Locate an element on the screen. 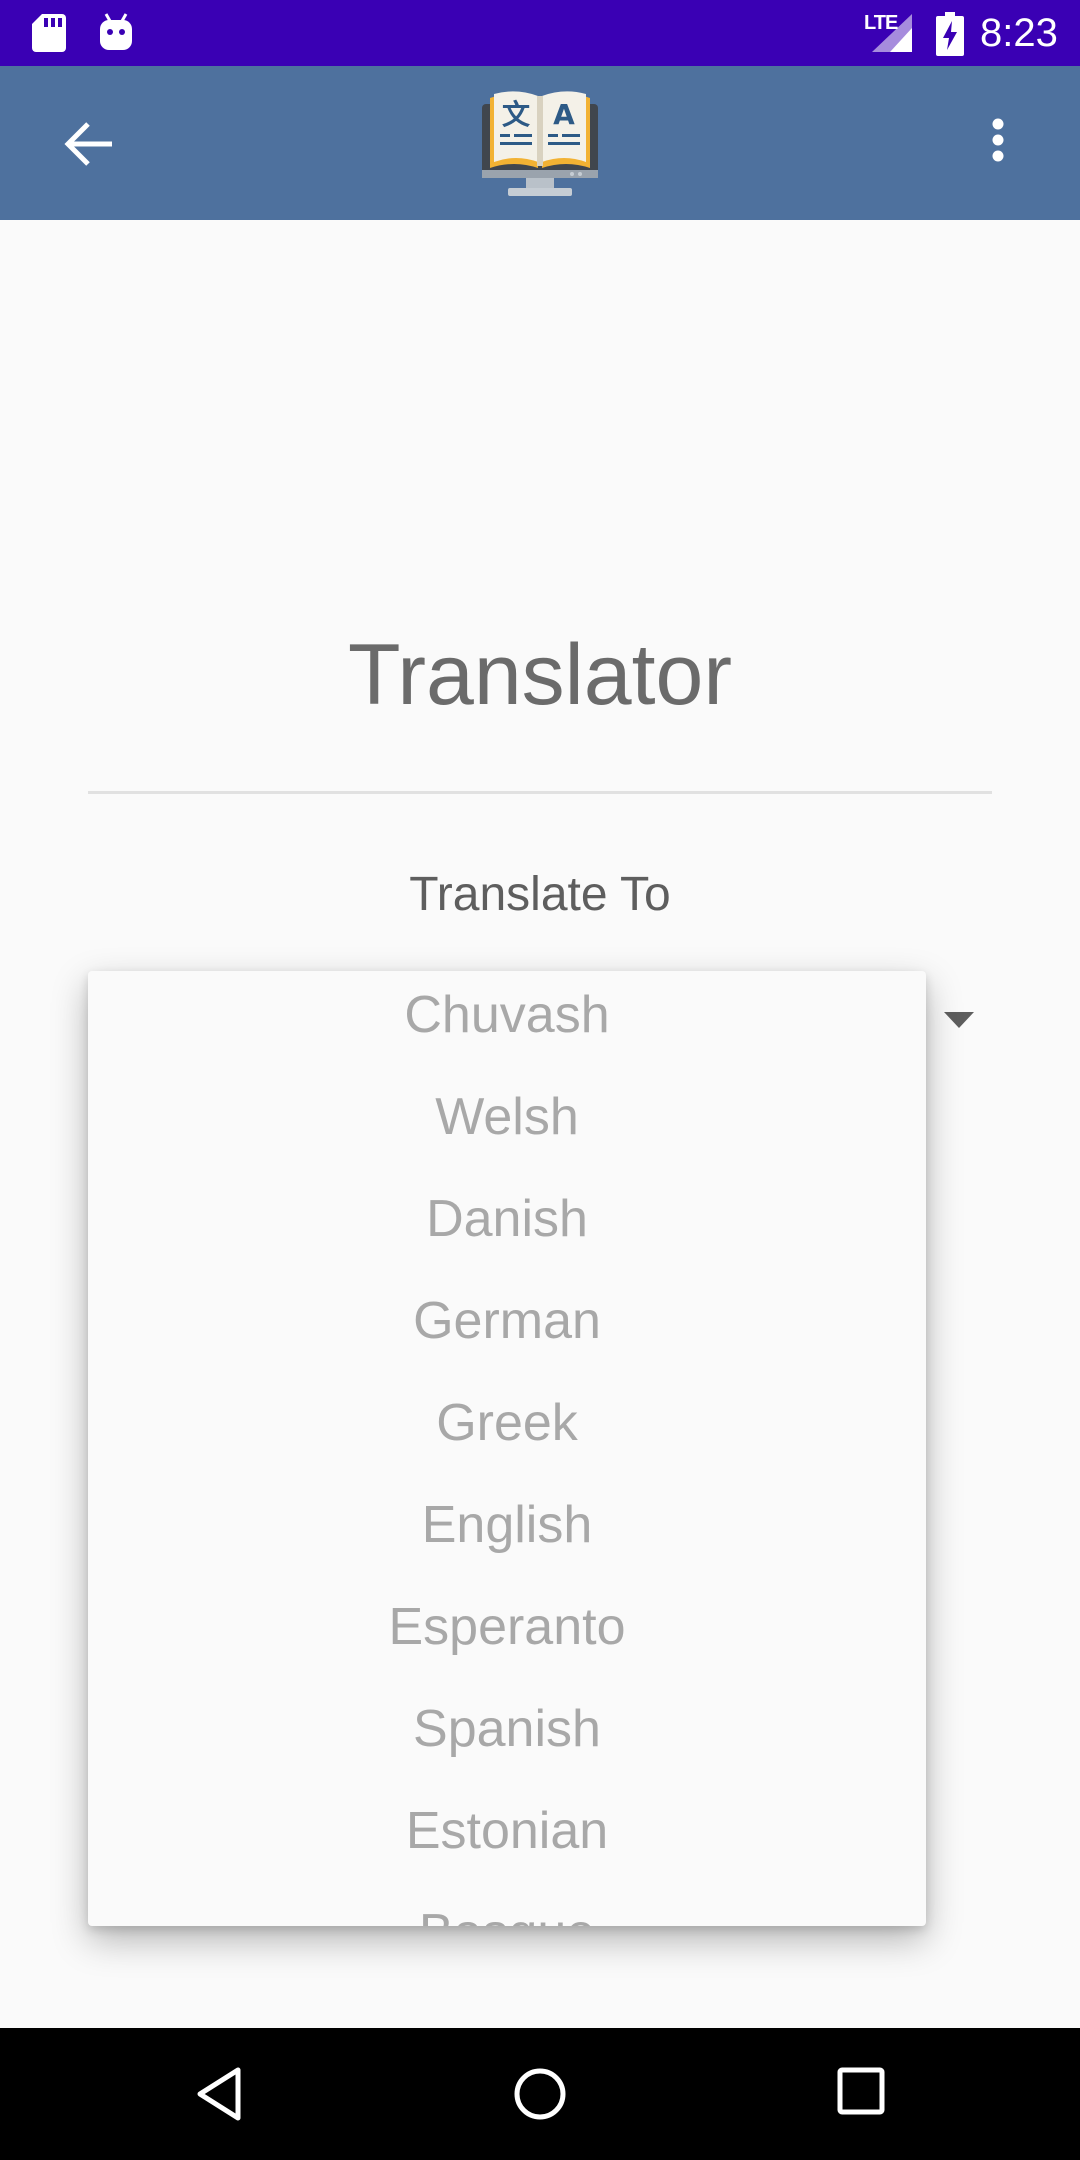  nav-home-icon is located at coordinates (540, 2094).